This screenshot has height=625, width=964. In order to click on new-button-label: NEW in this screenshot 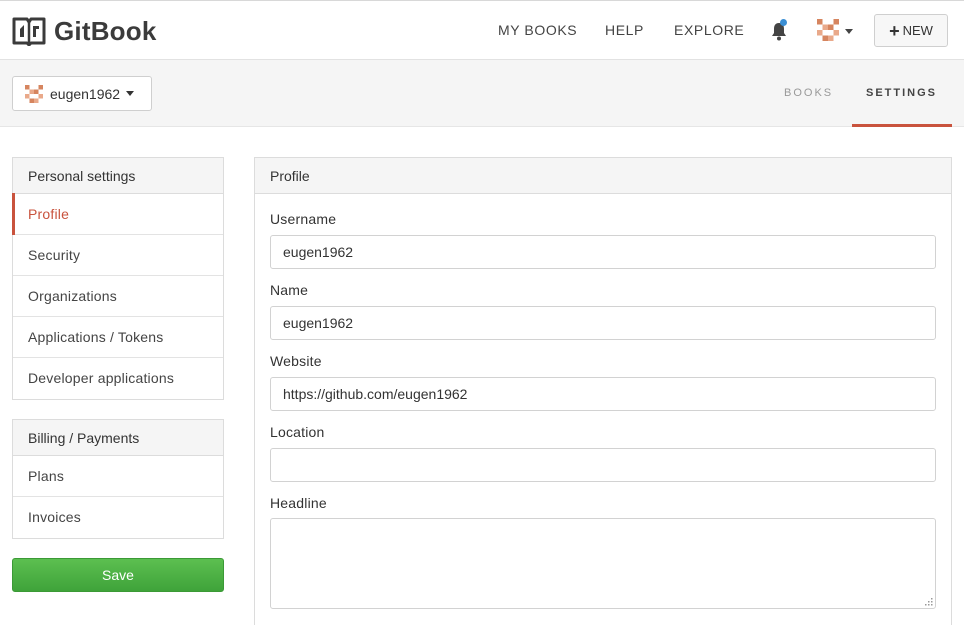, I will do `click(917, 30)`.